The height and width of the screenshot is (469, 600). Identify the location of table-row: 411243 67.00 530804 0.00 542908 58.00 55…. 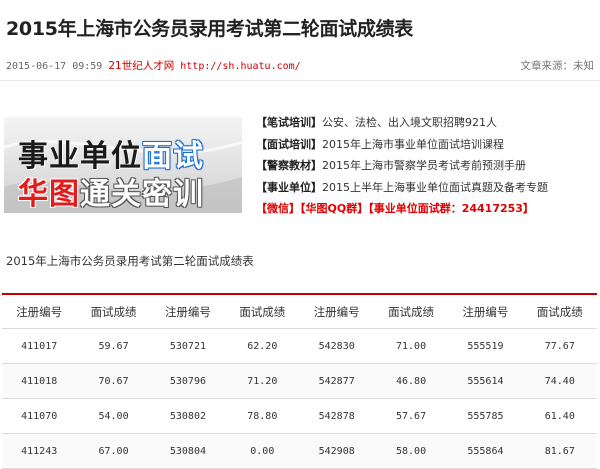
(299, 451).